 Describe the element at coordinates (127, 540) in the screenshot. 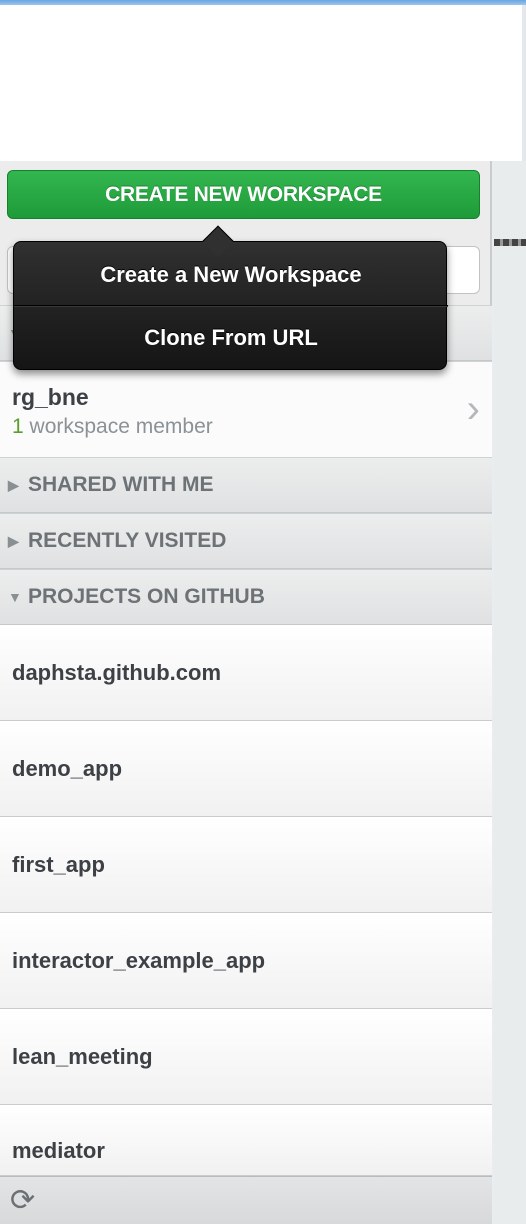

I see `section-title: RECENTLY VISITED` at that location.